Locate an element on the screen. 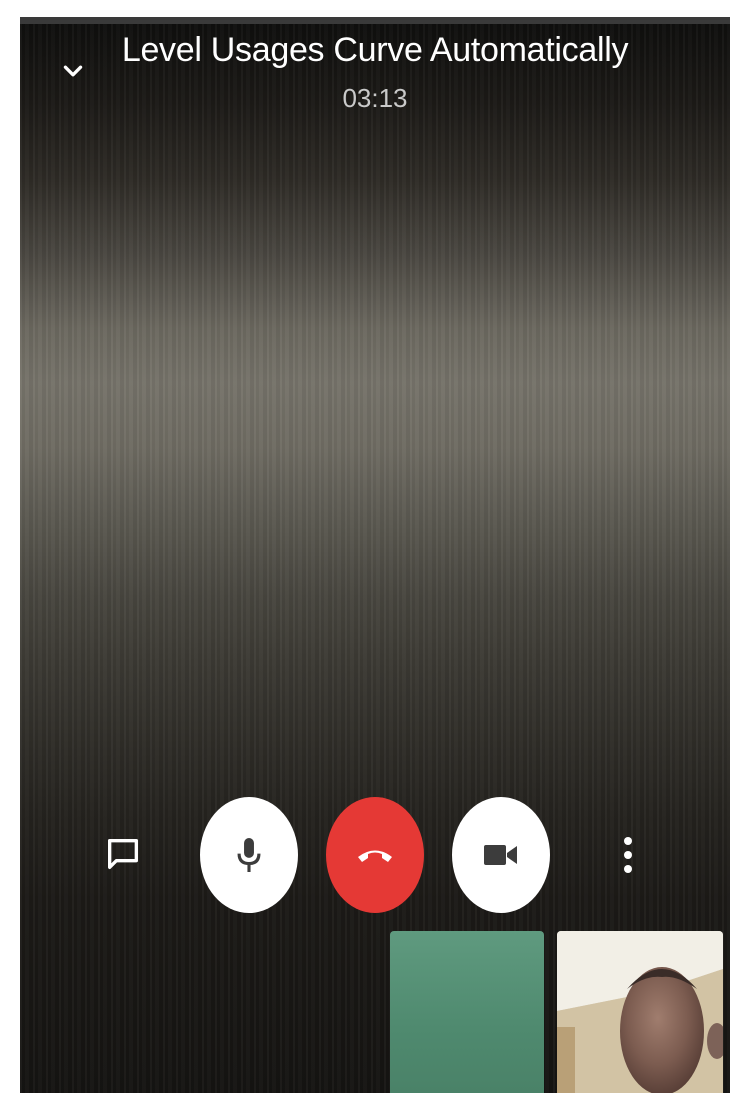 The image size is (739, 1093). chat-bubble-icon is located at coordinates (123, 854).